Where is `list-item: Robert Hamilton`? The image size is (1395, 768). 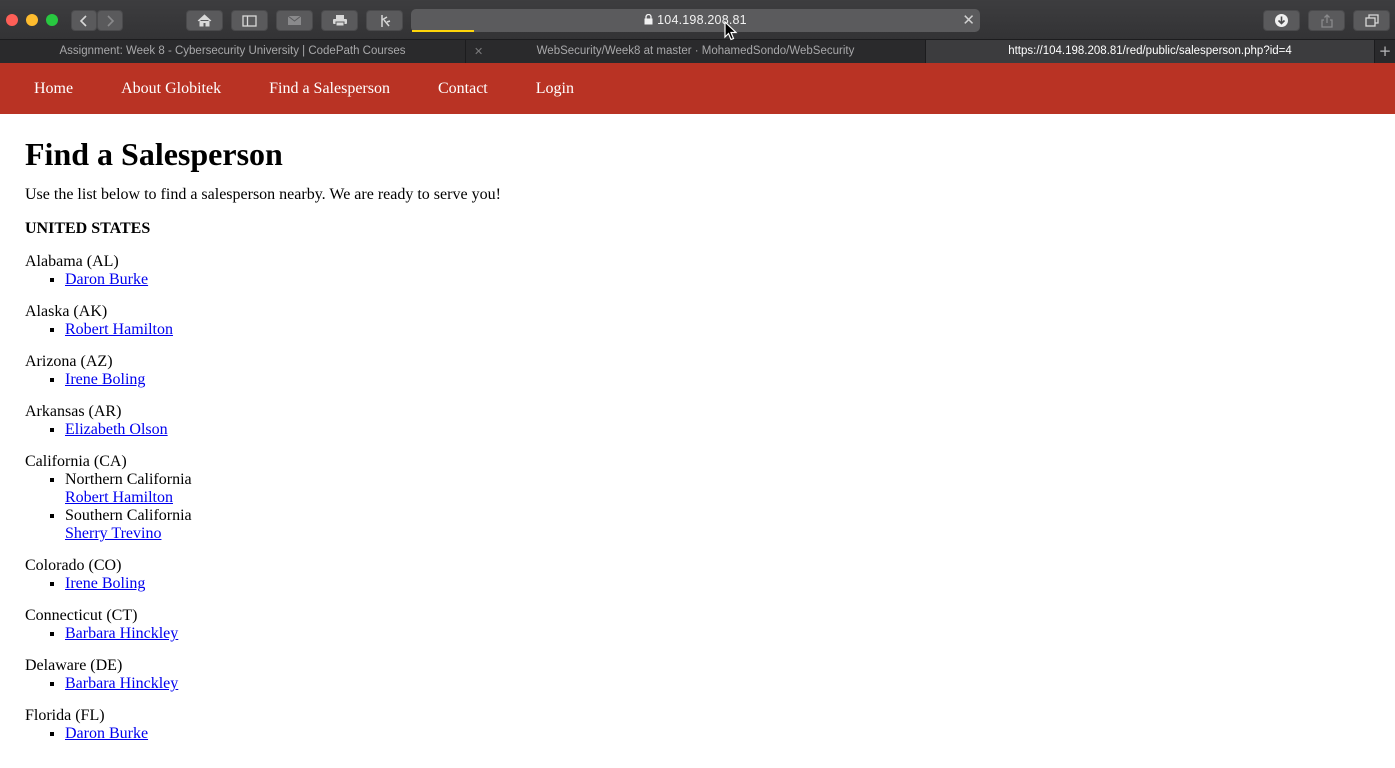
list-item: Robert Hamilton is located at coordinates (695, 330).